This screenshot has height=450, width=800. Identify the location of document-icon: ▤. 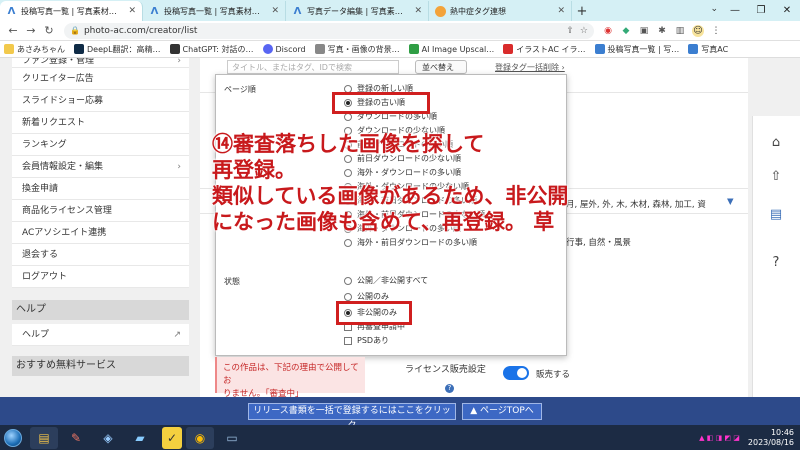
(776, 214).